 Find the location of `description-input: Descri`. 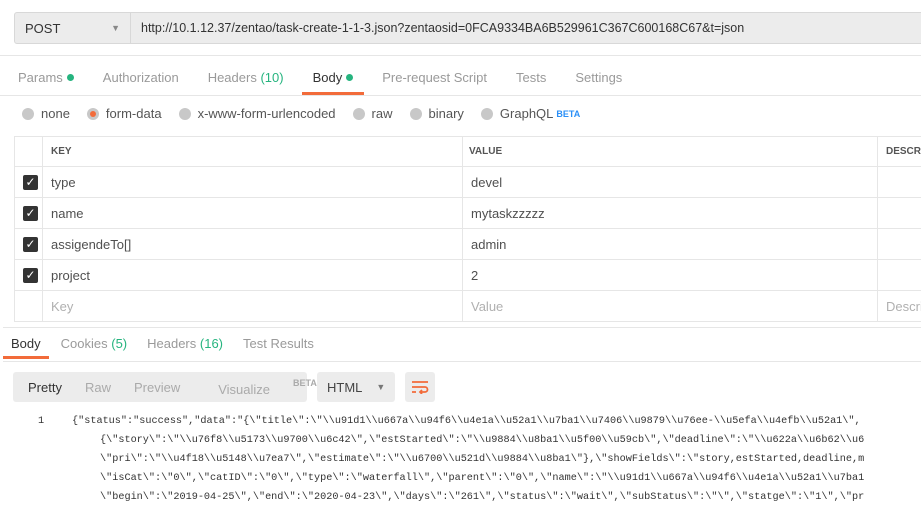

description-input: Descri is located at coordinates (899, 306).